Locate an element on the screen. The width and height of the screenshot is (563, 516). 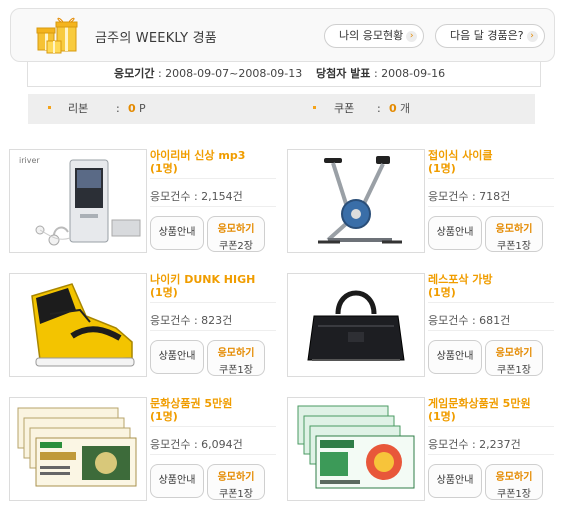
game-voucher-icon is located at coordinates (356, 447).